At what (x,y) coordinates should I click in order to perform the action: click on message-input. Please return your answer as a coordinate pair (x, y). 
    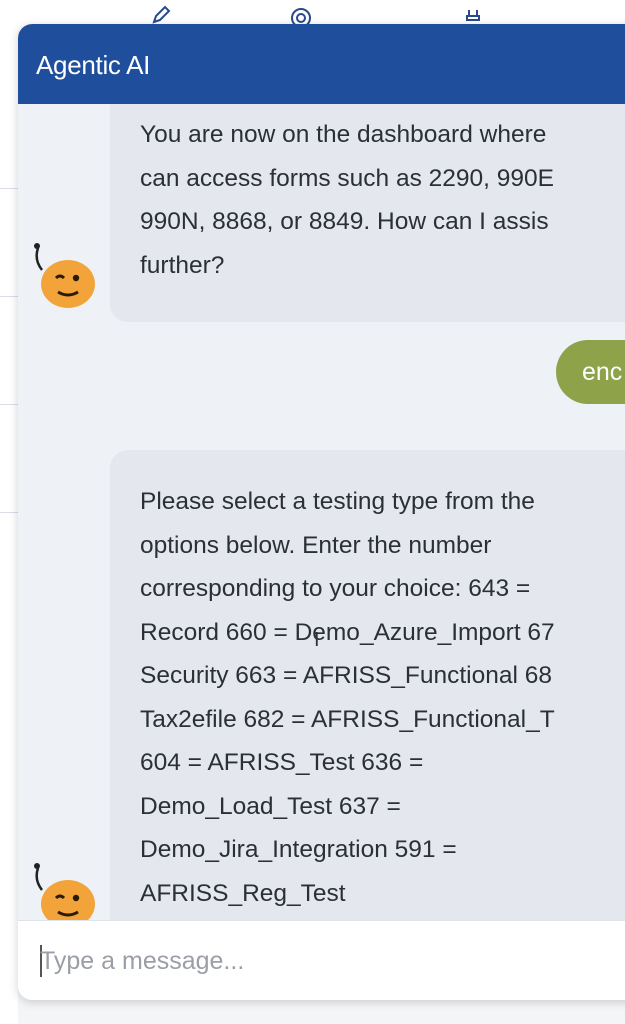
    Looking at the image, I should click on (330, 961).